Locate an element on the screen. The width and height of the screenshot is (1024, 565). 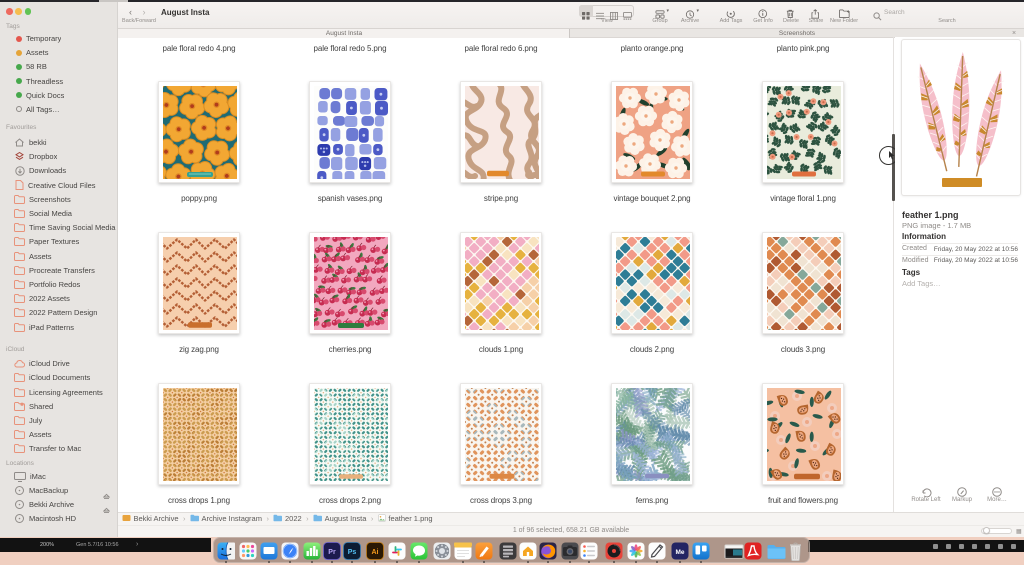
svg-text: Pr is located at coordinates (332, 552).